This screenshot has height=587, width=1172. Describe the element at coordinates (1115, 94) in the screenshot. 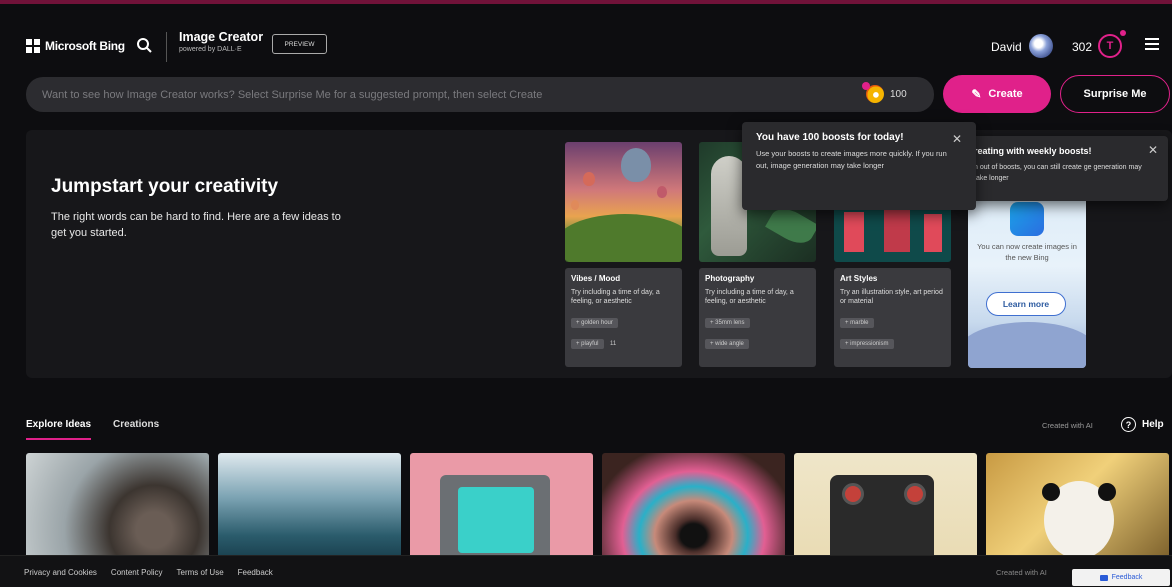

I see `surprise-me-button: Surprise Me` at that location.